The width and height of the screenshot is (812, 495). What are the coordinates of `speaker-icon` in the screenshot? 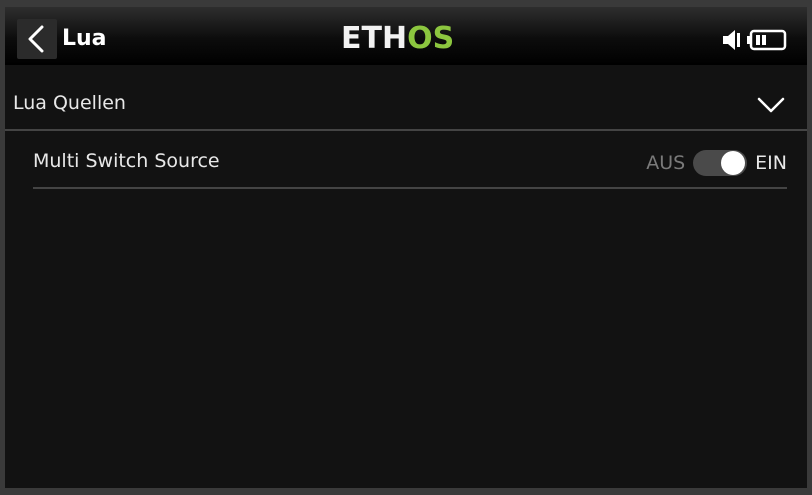 It's located at (732, 40).